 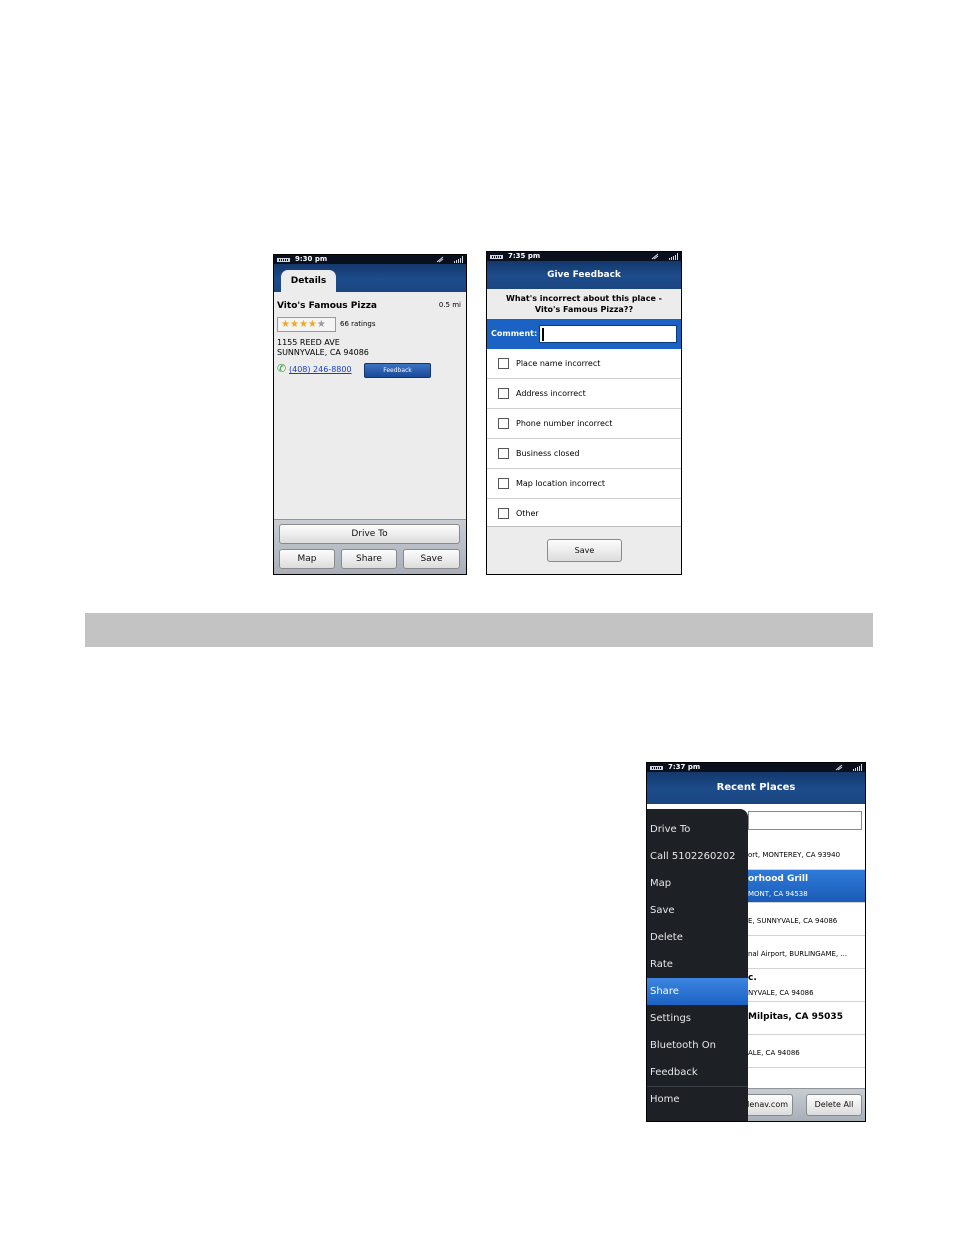 I want to click on feedback-option: Business closed, so click(x=584, y=454).